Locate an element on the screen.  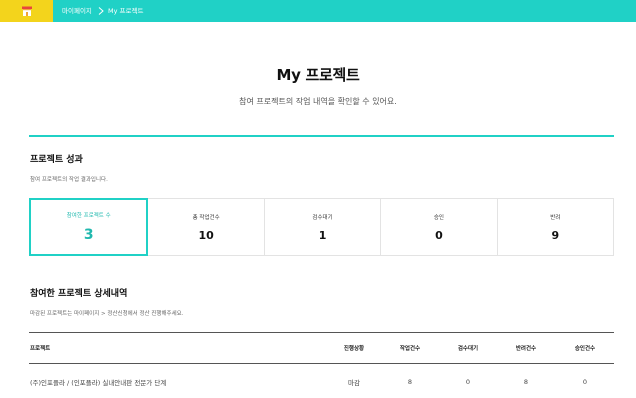
chevron-right-icon is located at coordinates (101, 11).